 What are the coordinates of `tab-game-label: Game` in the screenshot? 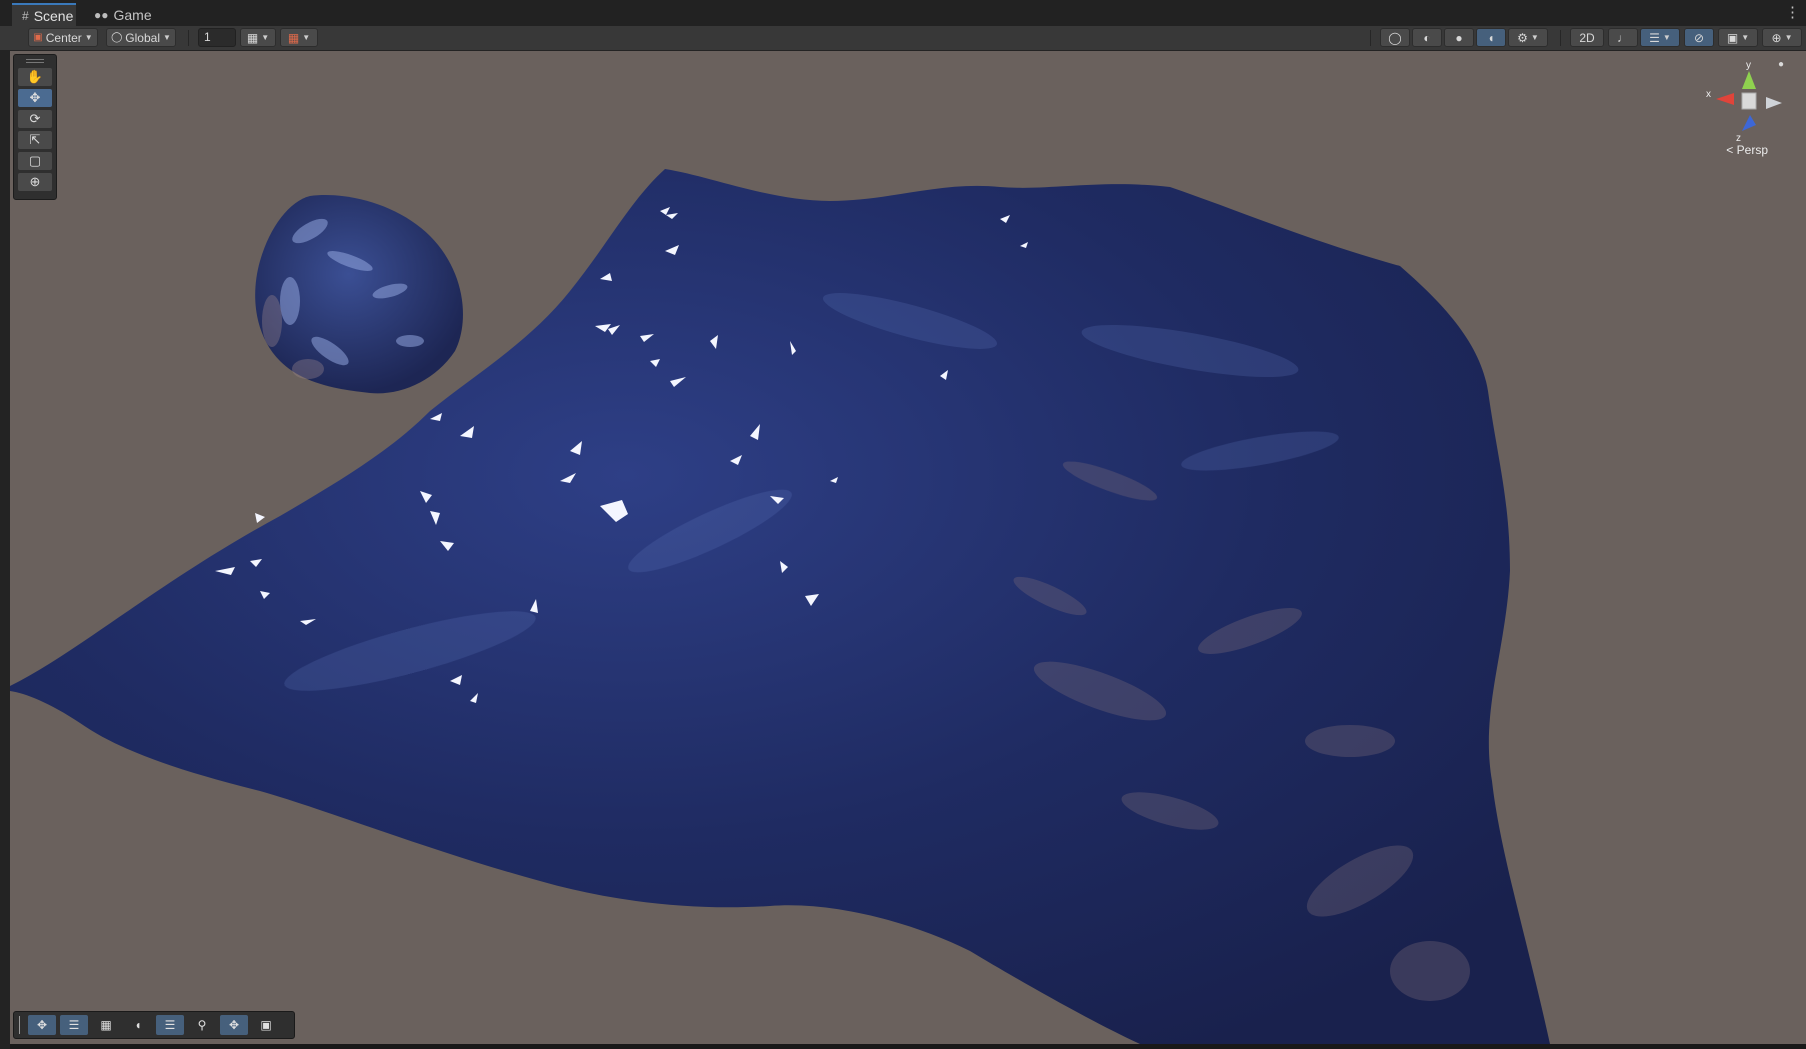 It's located at (132, 14).